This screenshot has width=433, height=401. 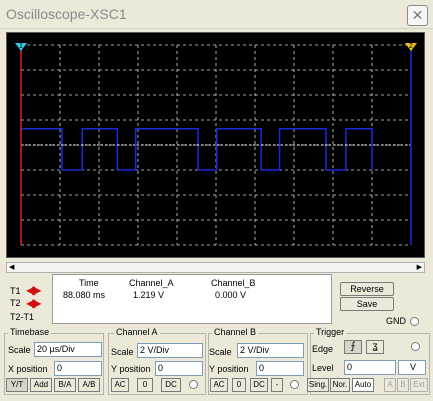 I want to click on gnd-label: GND, so click(x=396, y=321).